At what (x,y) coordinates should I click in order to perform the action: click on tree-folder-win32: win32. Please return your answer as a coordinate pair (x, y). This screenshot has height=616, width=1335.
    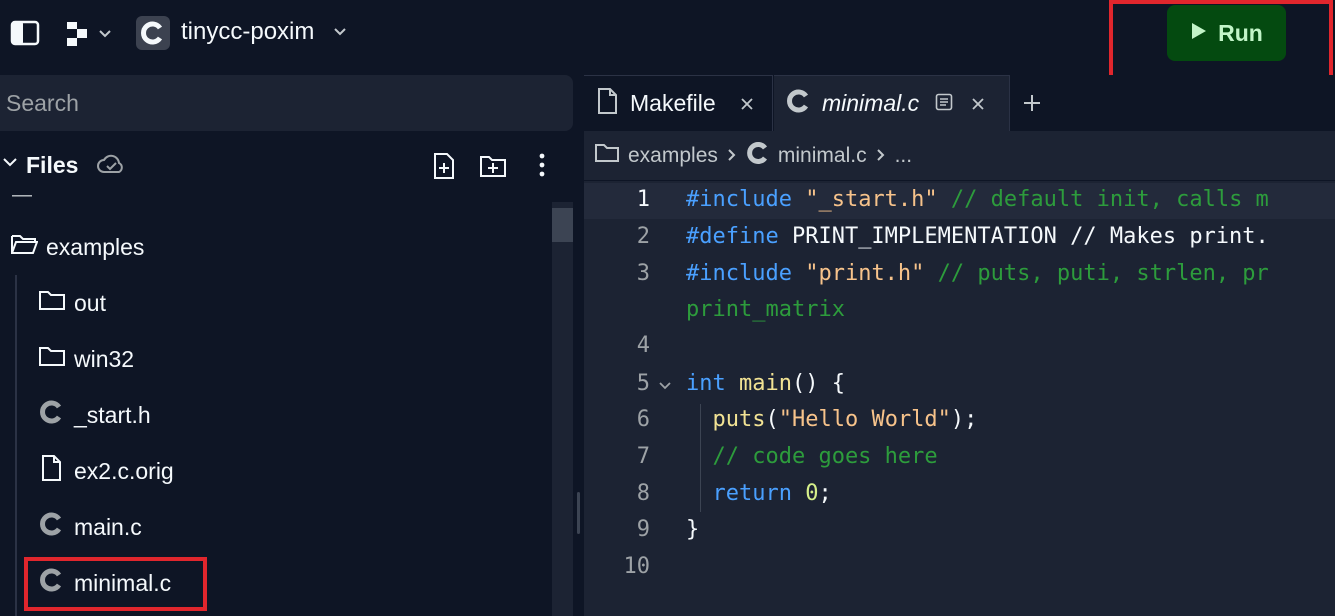
    Looking at the image, I should click on (86, 359).